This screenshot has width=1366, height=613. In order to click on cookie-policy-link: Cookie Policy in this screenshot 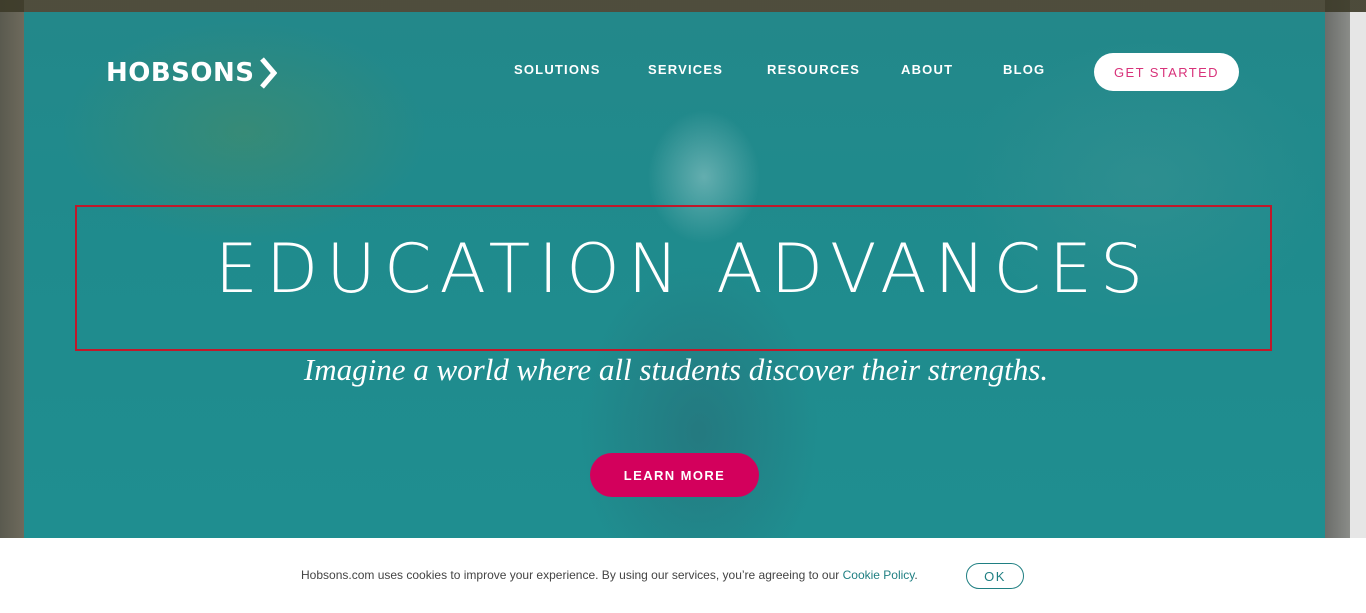, I will do `click(879, 575)`.